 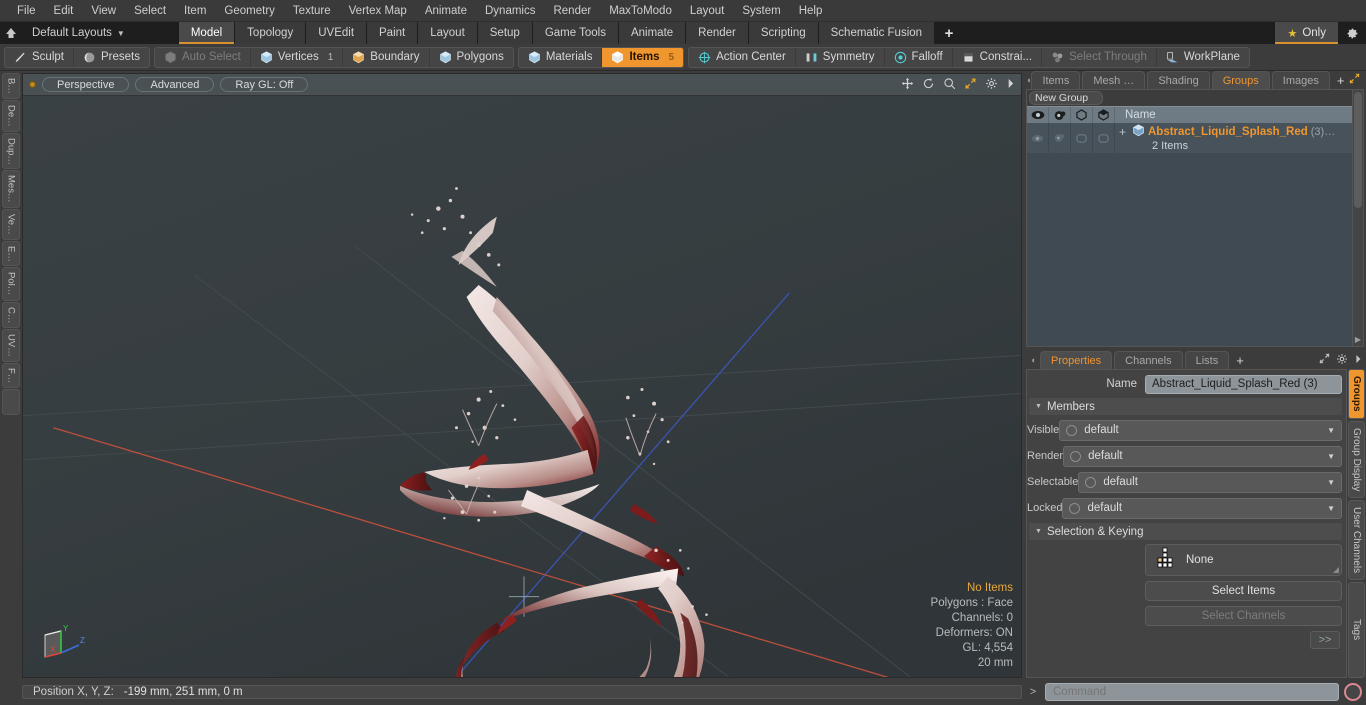 I want to click on toolbar-button-workplane: WorkPlane, so click(x=1203, y=57).